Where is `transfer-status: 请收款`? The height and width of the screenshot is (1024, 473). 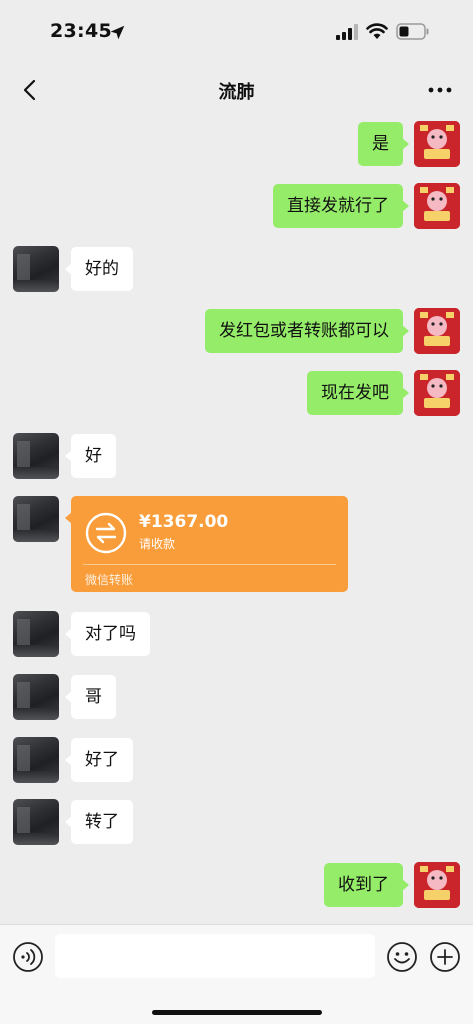 transfer-status: 请收款 is located at coordinates (157, 544).